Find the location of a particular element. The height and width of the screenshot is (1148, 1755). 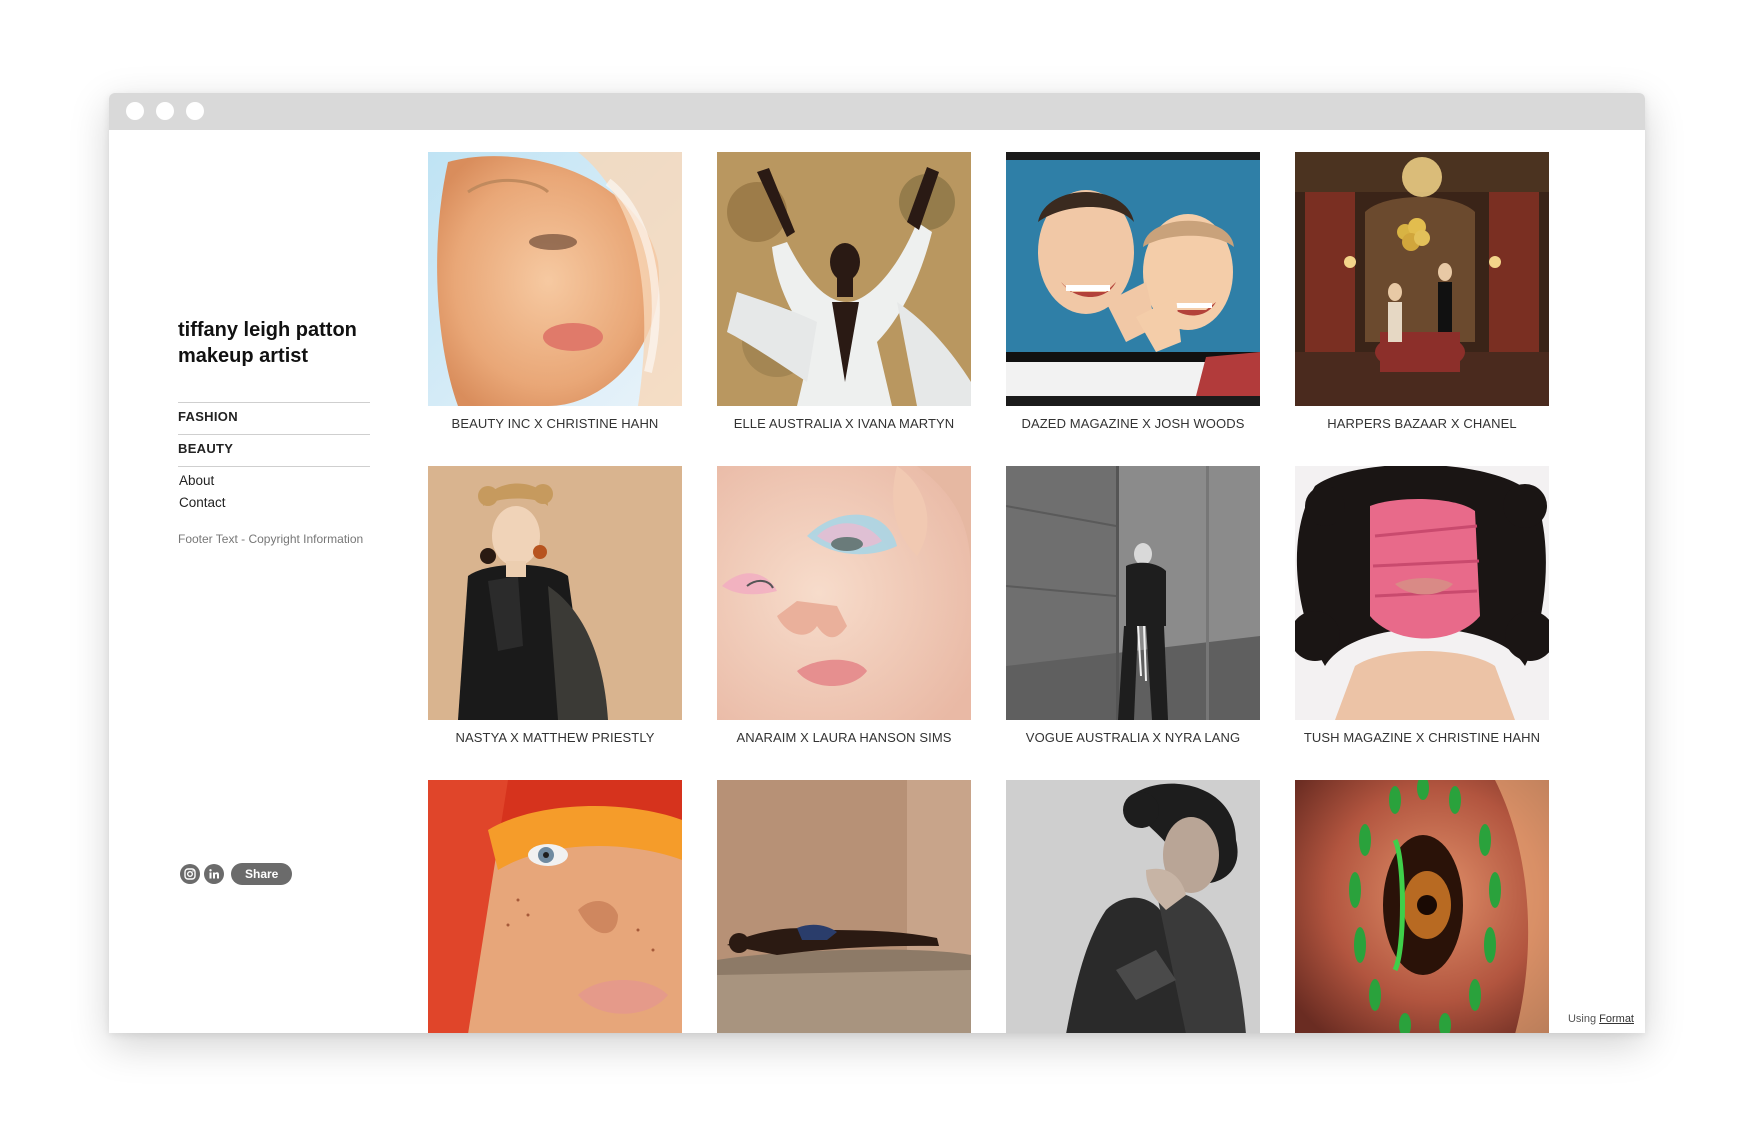

gallery-item: ELLE AUSTRALIA X IVANA MARTYN is located at coordinates (844, 291).